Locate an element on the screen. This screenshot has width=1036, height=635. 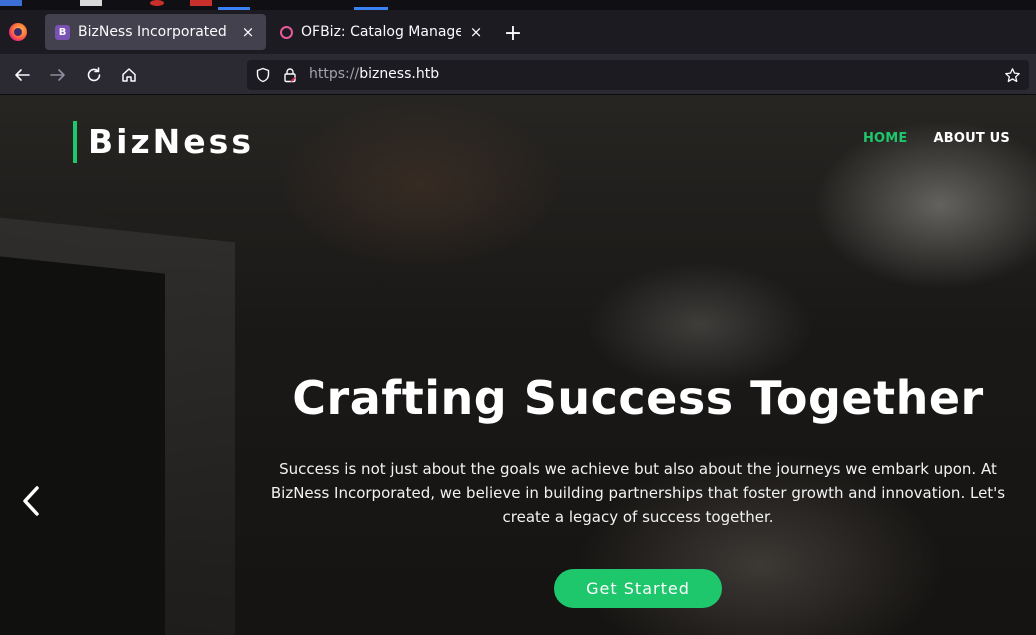
chevron-left-icon is located at coordinates (31, 501).